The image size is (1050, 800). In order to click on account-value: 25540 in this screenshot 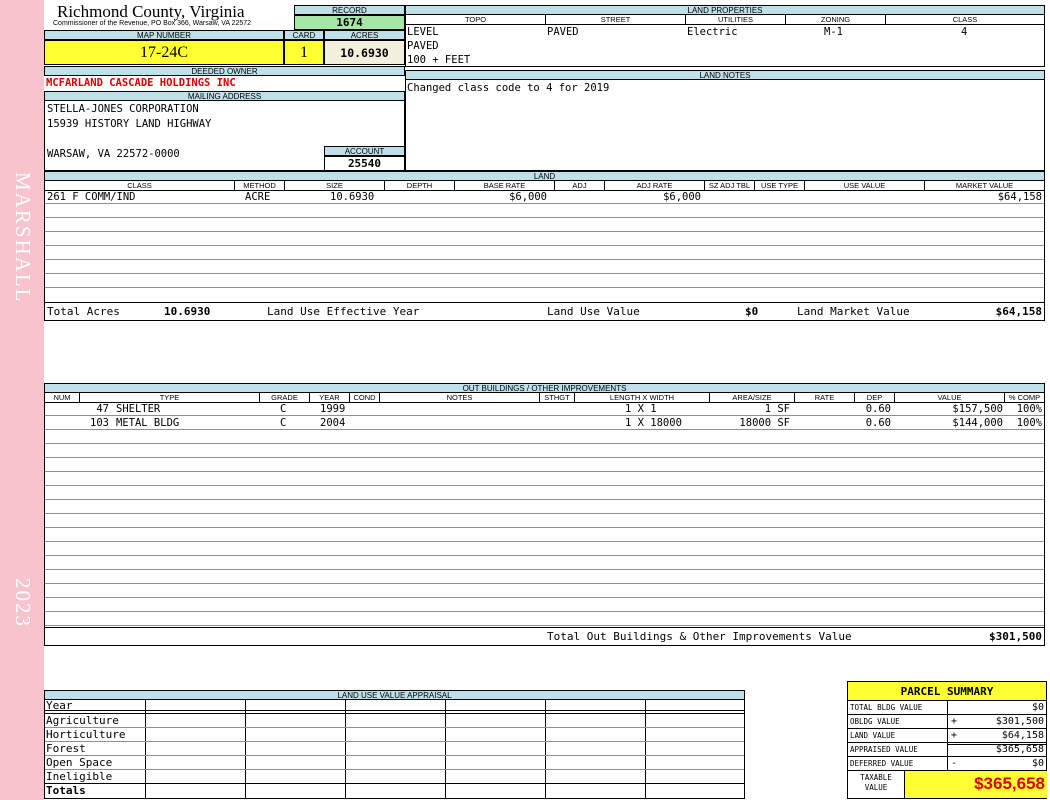, I will do `click(364, 163)`.